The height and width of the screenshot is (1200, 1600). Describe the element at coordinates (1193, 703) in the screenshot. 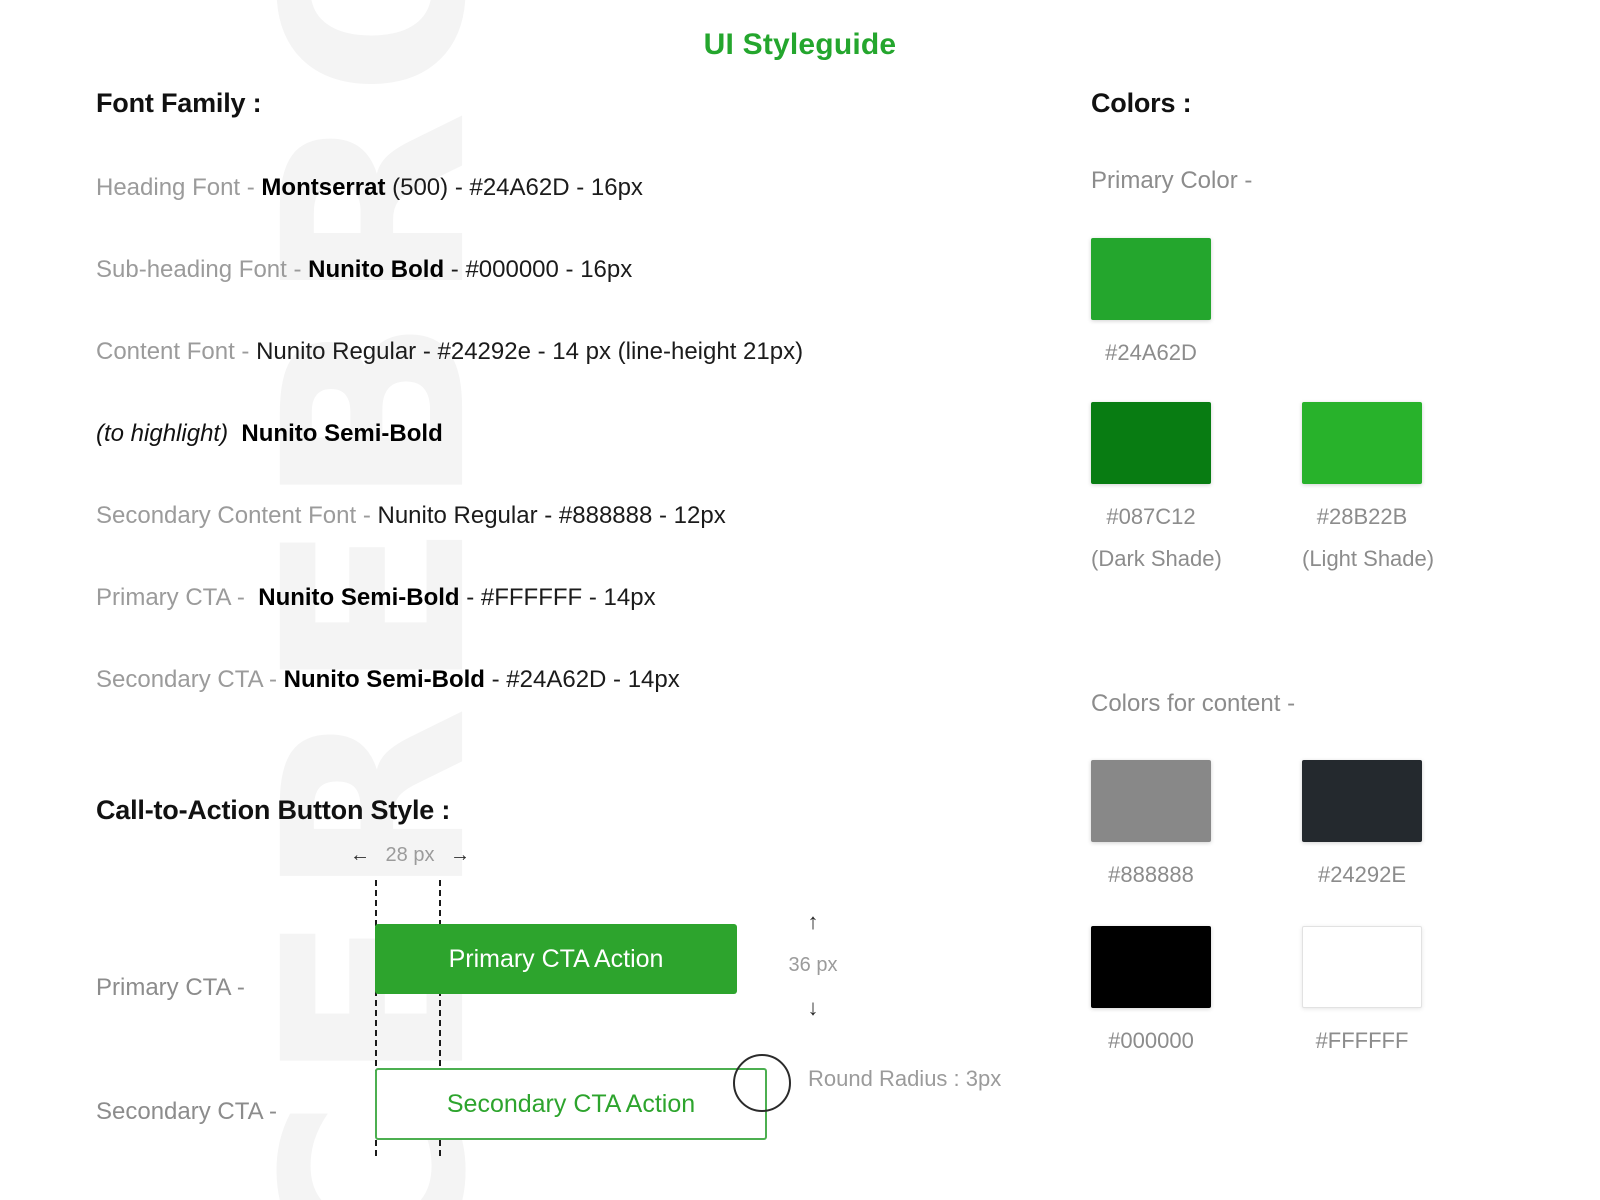

I see `colors-for-content-label: Colors for content -` at that location.